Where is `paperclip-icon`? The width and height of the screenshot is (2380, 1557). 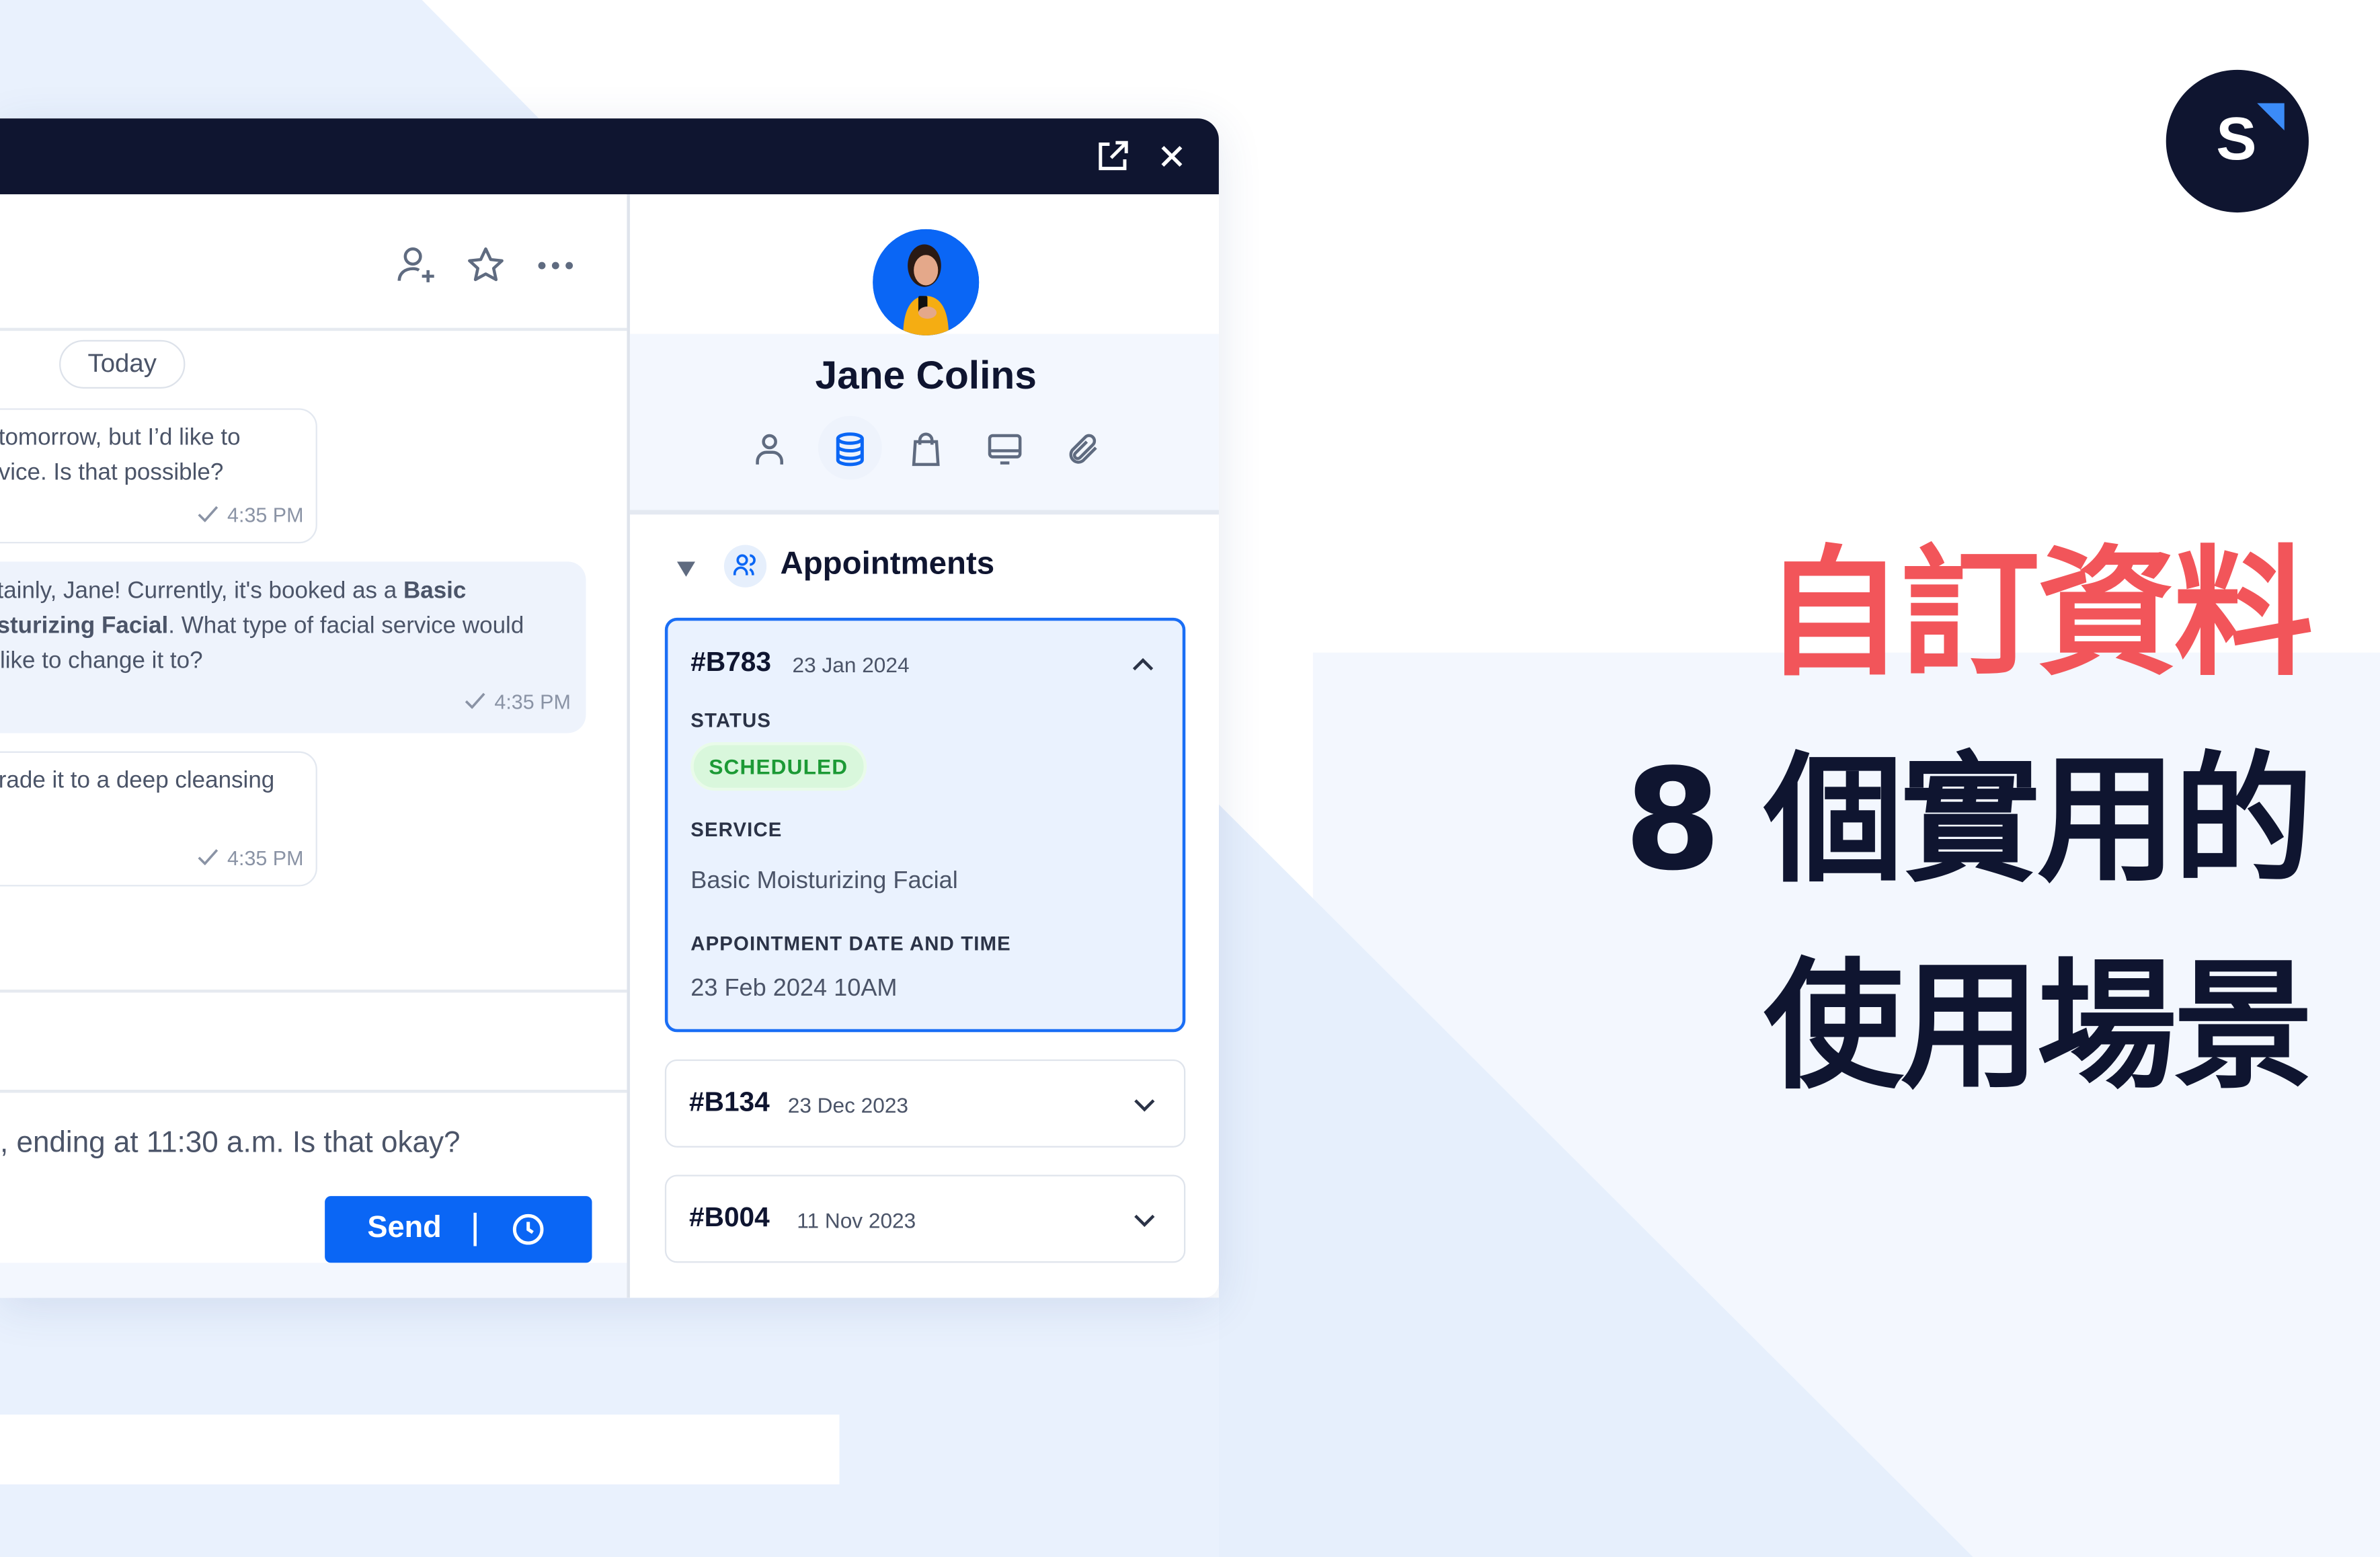
paperclip-icon is located at coordinates (1084, 449).